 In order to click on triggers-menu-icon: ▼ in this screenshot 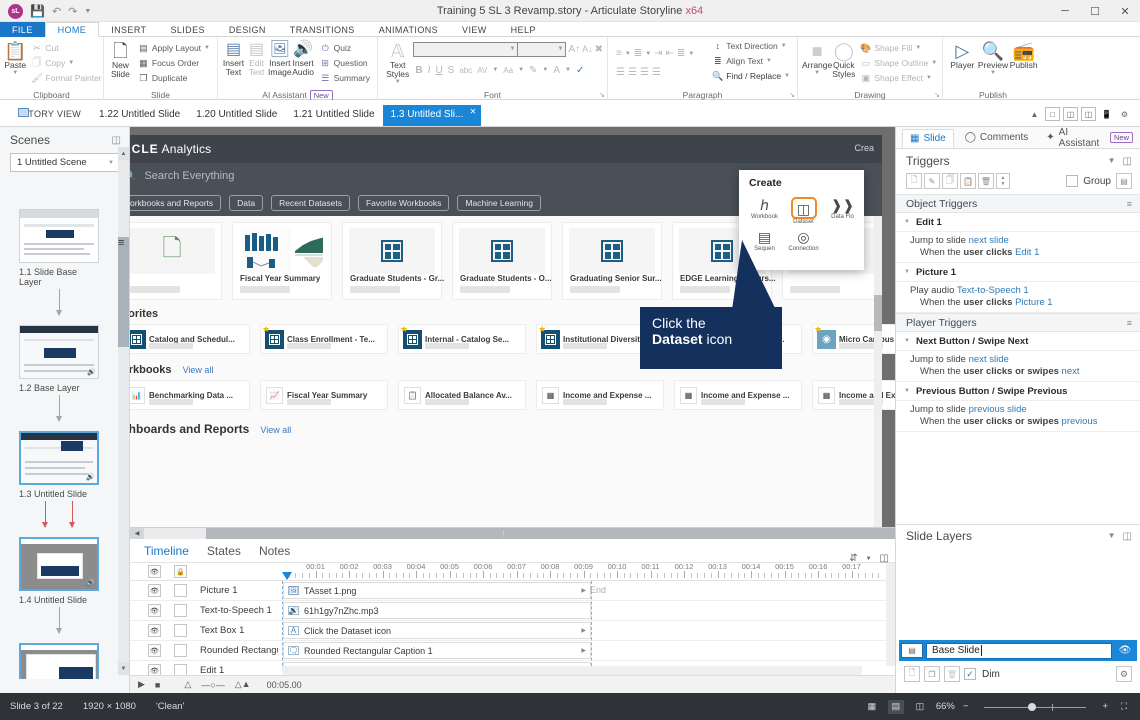, I will do `click(1112, 161)`.